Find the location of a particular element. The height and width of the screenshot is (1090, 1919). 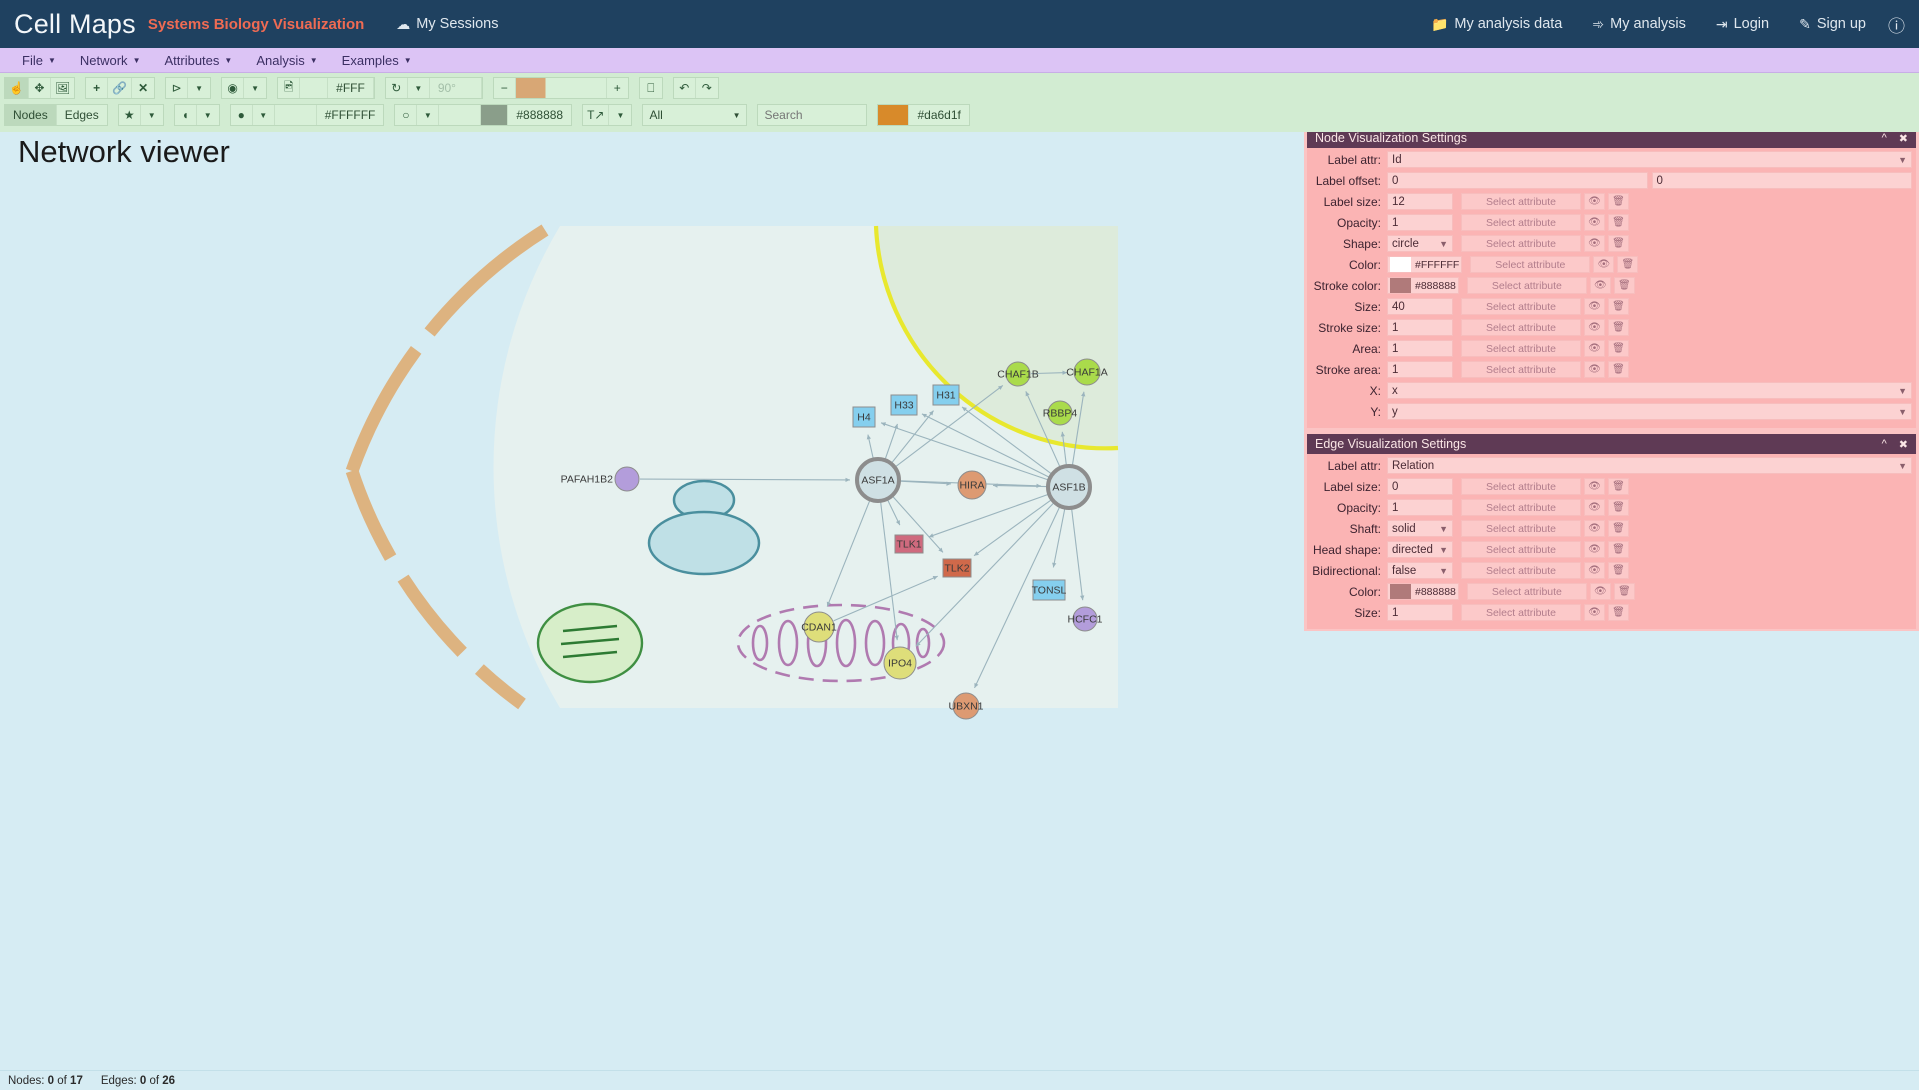

node-input-2: 0 is located at coordinates (1781, 180).